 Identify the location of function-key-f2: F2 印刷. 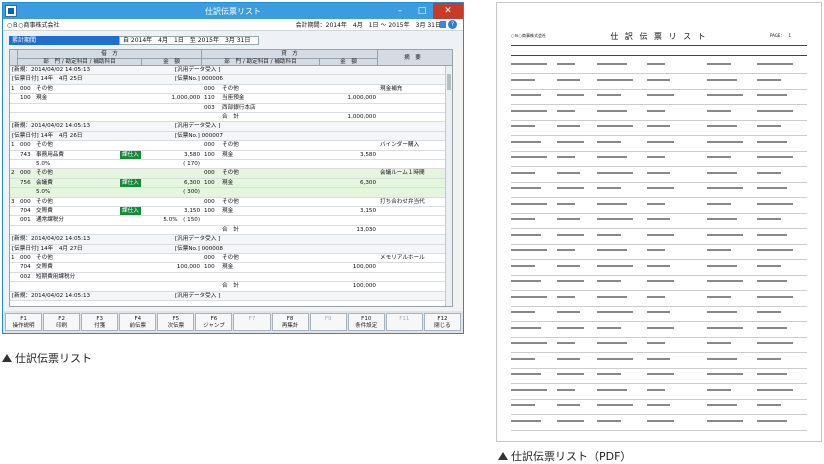
(62, 322).